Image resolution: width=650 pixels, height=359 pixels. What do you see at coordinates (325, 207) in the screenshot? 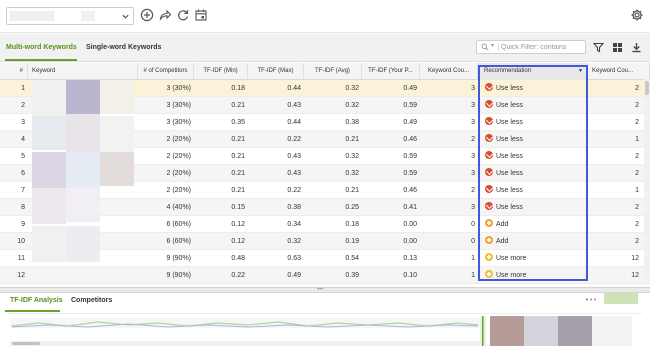
I see `table-row: 8 4 (40%) 0.15 0.38 0.25 0.41 3 2 Use less` at bounding box center [325, 207].